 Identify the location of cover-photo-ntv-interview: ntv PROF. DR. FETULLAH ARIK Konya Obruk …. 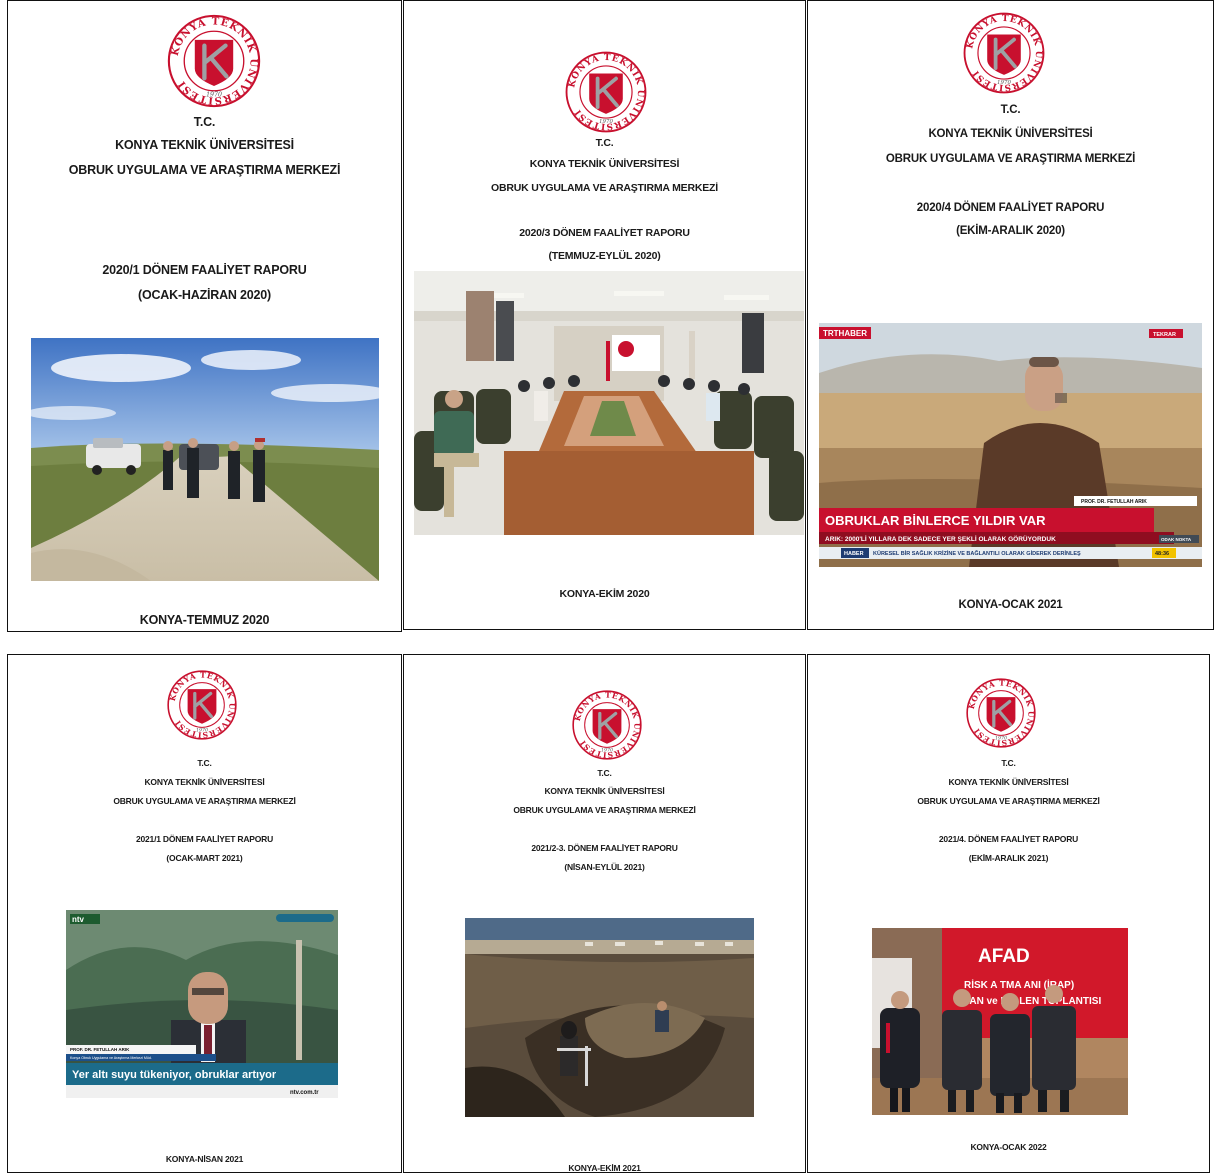
(202, 1004).